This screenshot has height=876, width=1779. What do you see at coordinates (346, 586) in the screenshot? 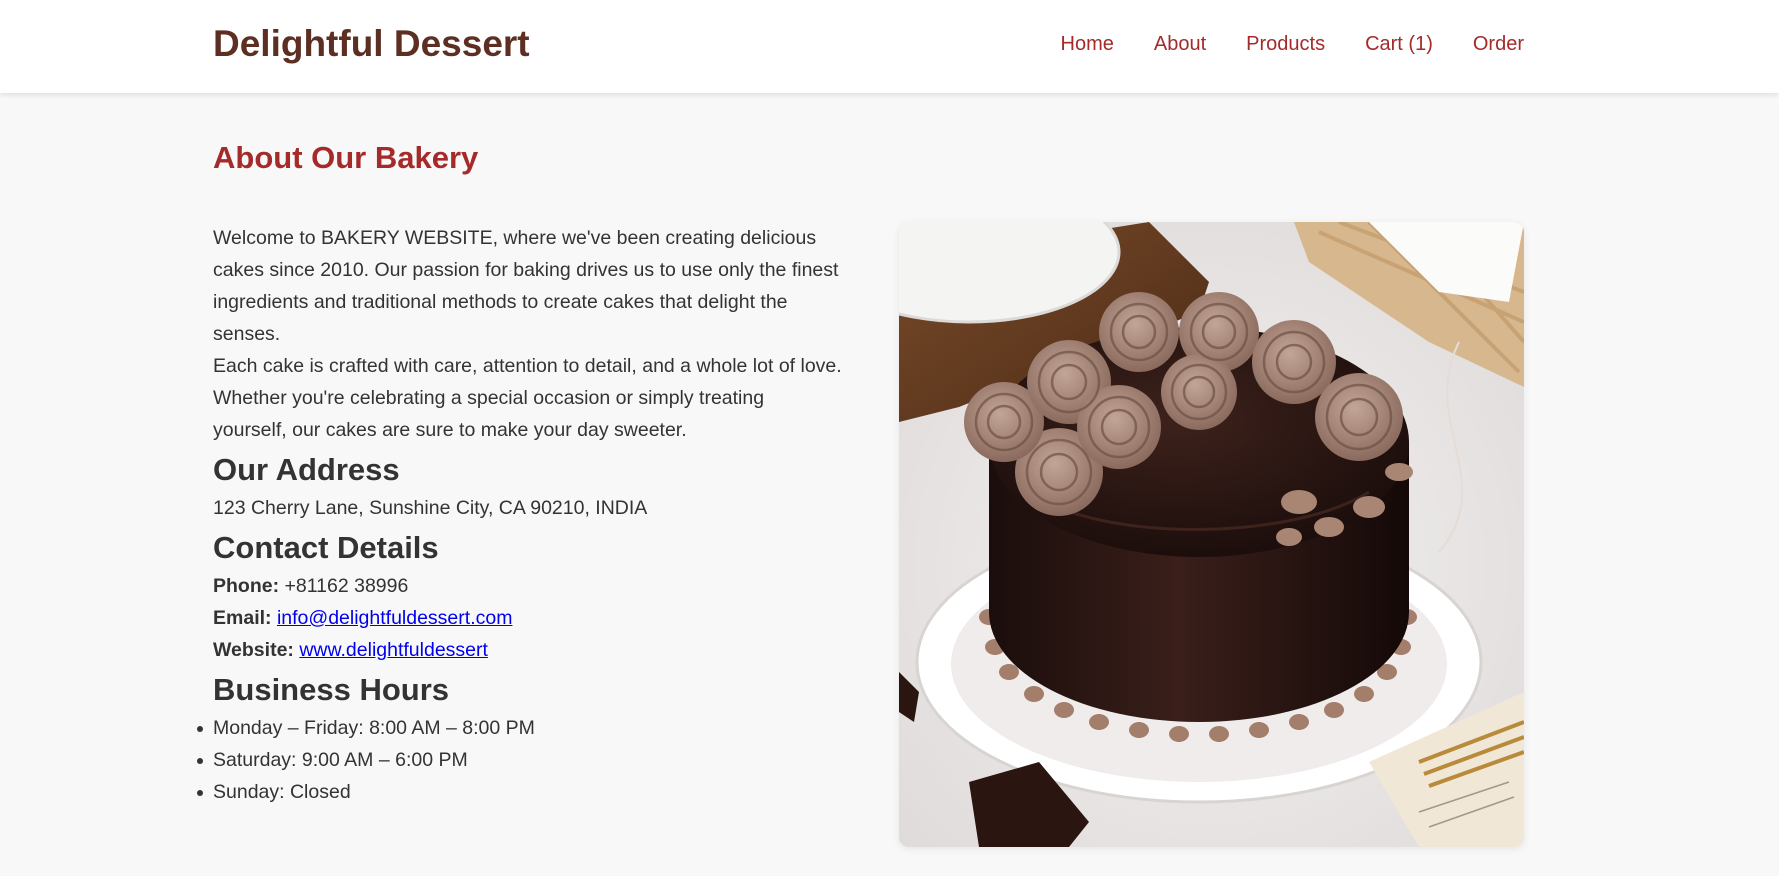
I see `phone-value: +81162 38996` at bounding box center [346, 586].